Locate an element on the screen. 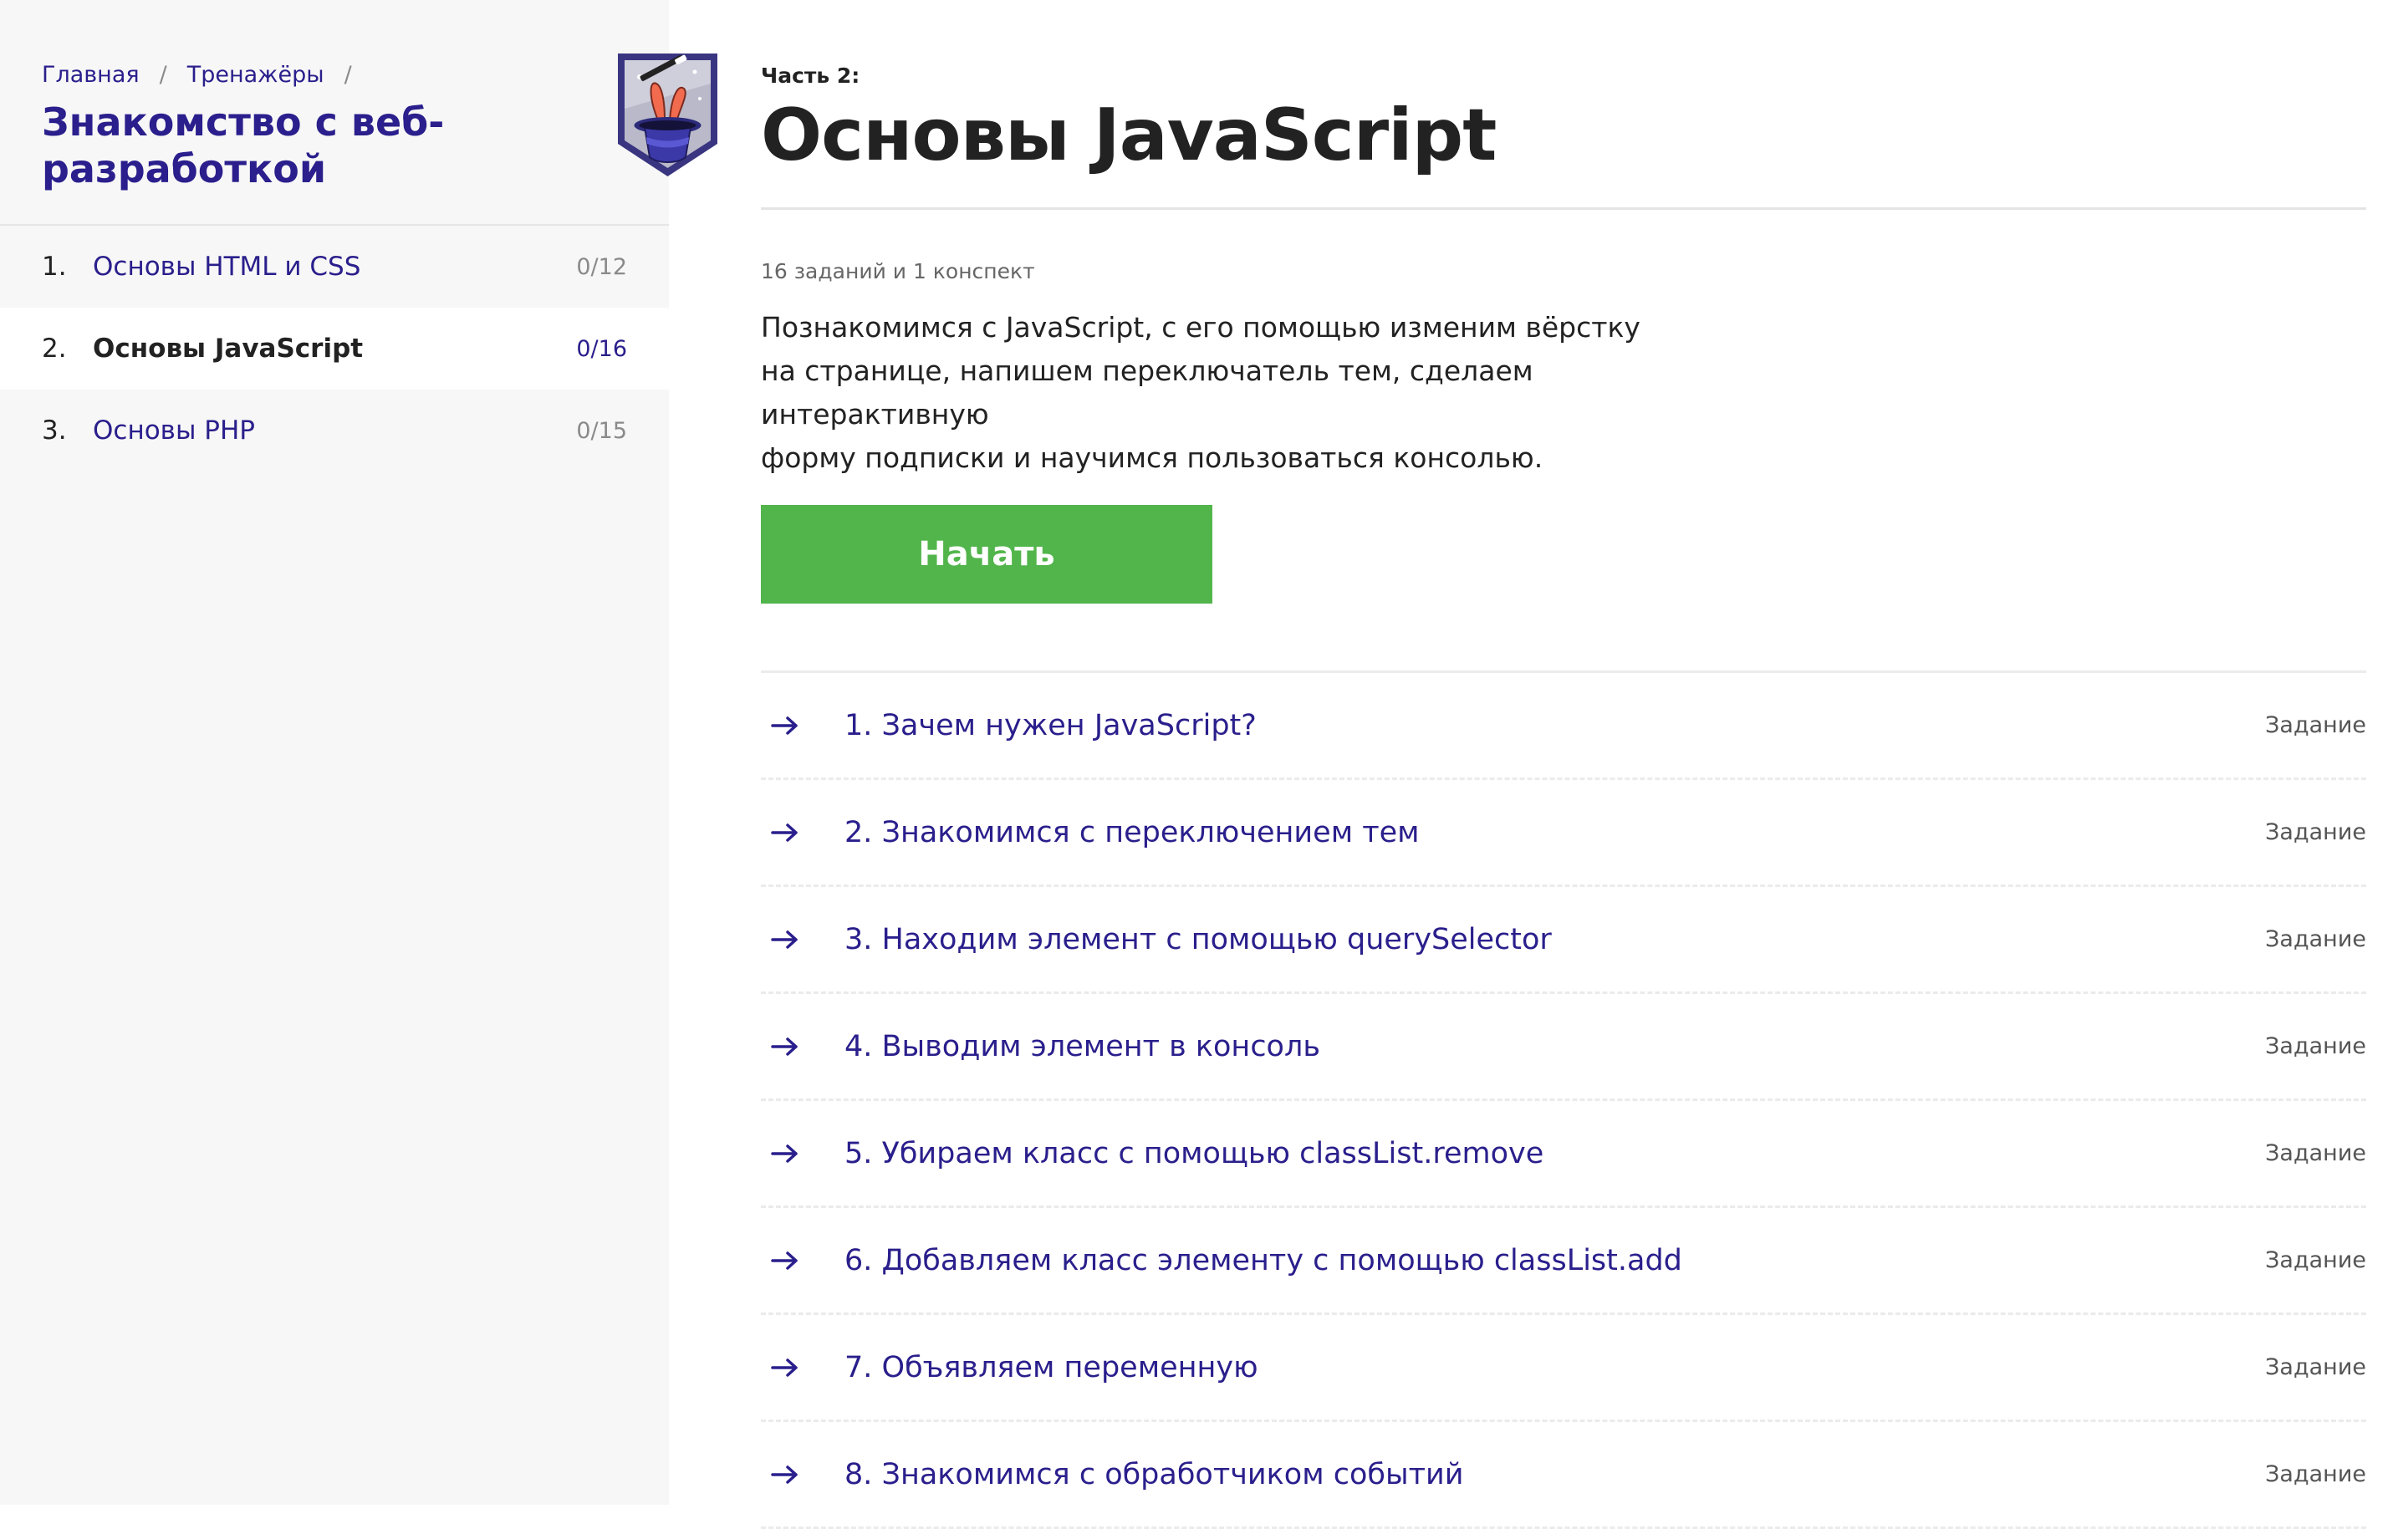 This screenshot has width=2408, height=1529. page-title: Основы JavaScript is located at coordinates (1129, 135).